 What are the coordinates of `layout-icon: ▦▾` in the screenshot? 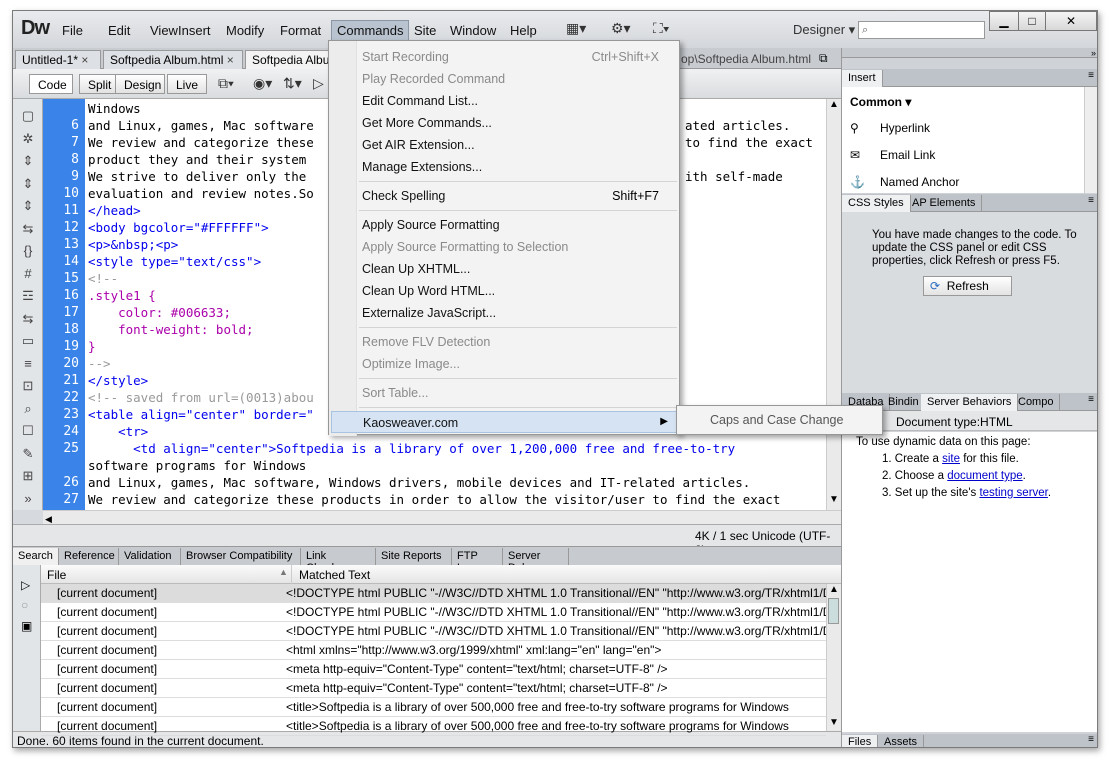 It's located at (576, 28).